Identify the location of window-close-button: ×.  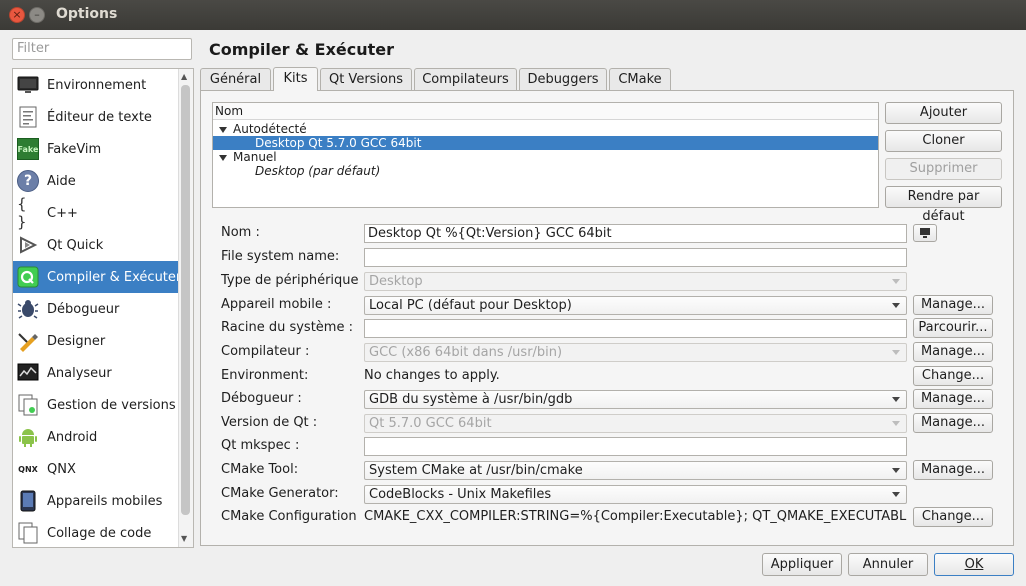
(17, 15).